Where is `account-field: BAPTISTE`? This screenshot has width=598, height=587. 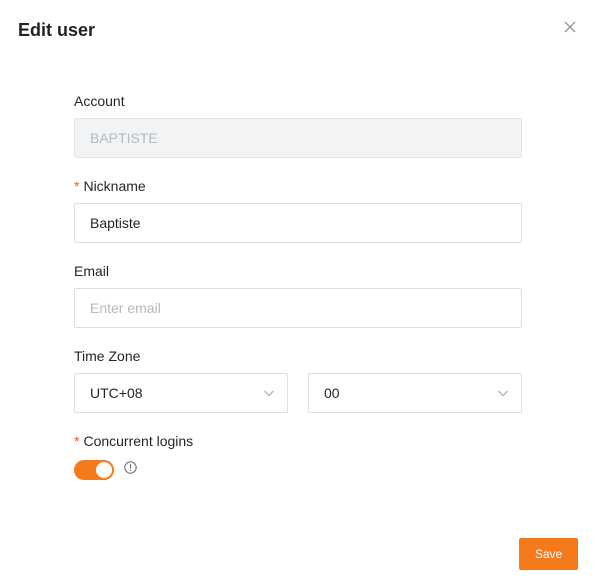 account-field: BAPTISTE is located at coordinates (298, 138).